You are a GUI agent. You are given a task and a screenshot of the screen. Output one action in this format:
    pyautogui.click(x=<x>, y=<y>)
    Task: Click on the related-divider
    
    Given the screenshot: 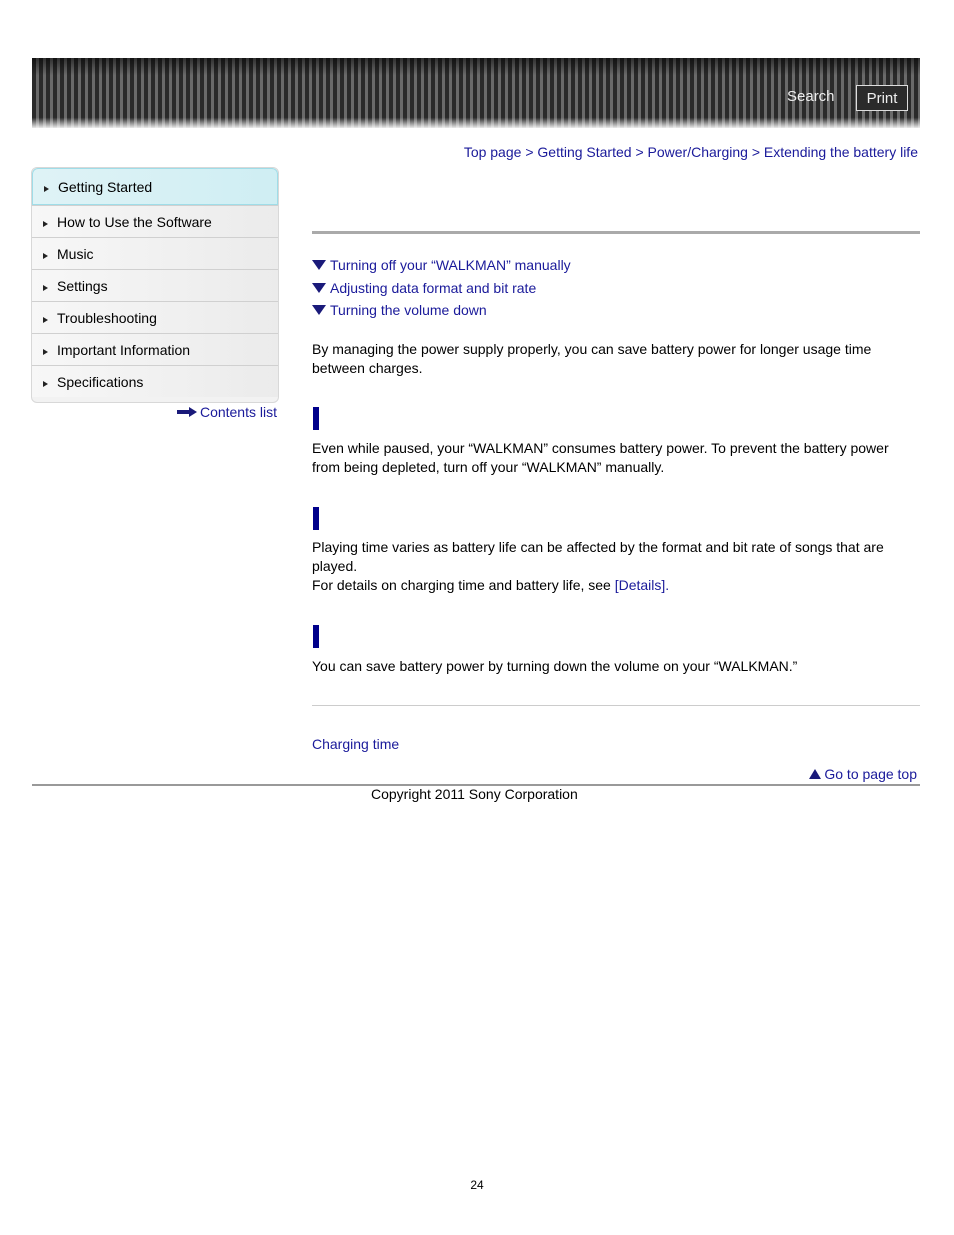 What is the action you would take?
    pyautogui.click(x=616, y=705)
    